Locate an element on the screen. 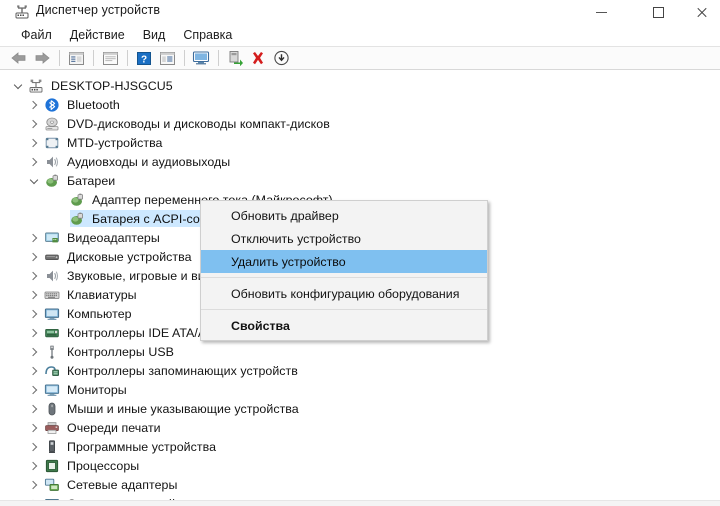 The image size is (720, 506). toolbar-forward-button is located at coordinates (42, 58).